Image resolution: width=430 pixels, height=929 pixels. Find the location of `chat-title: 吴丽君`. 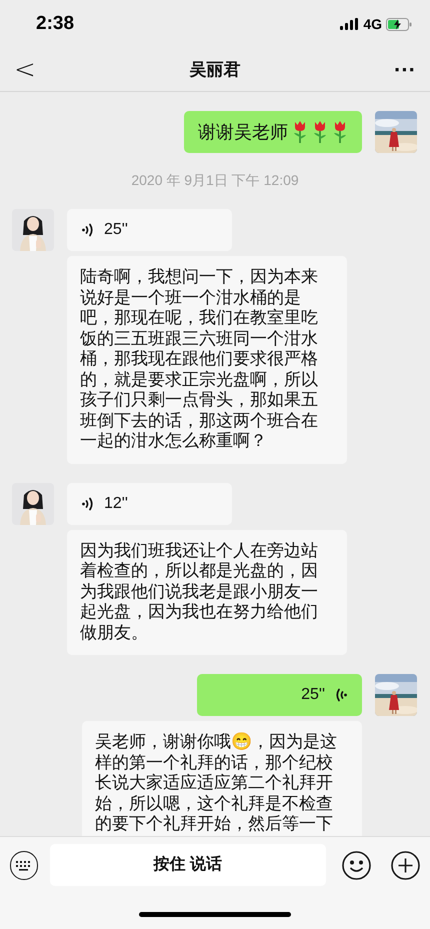

chat-title: 吴丽君 is located at coordinates (215, 69).